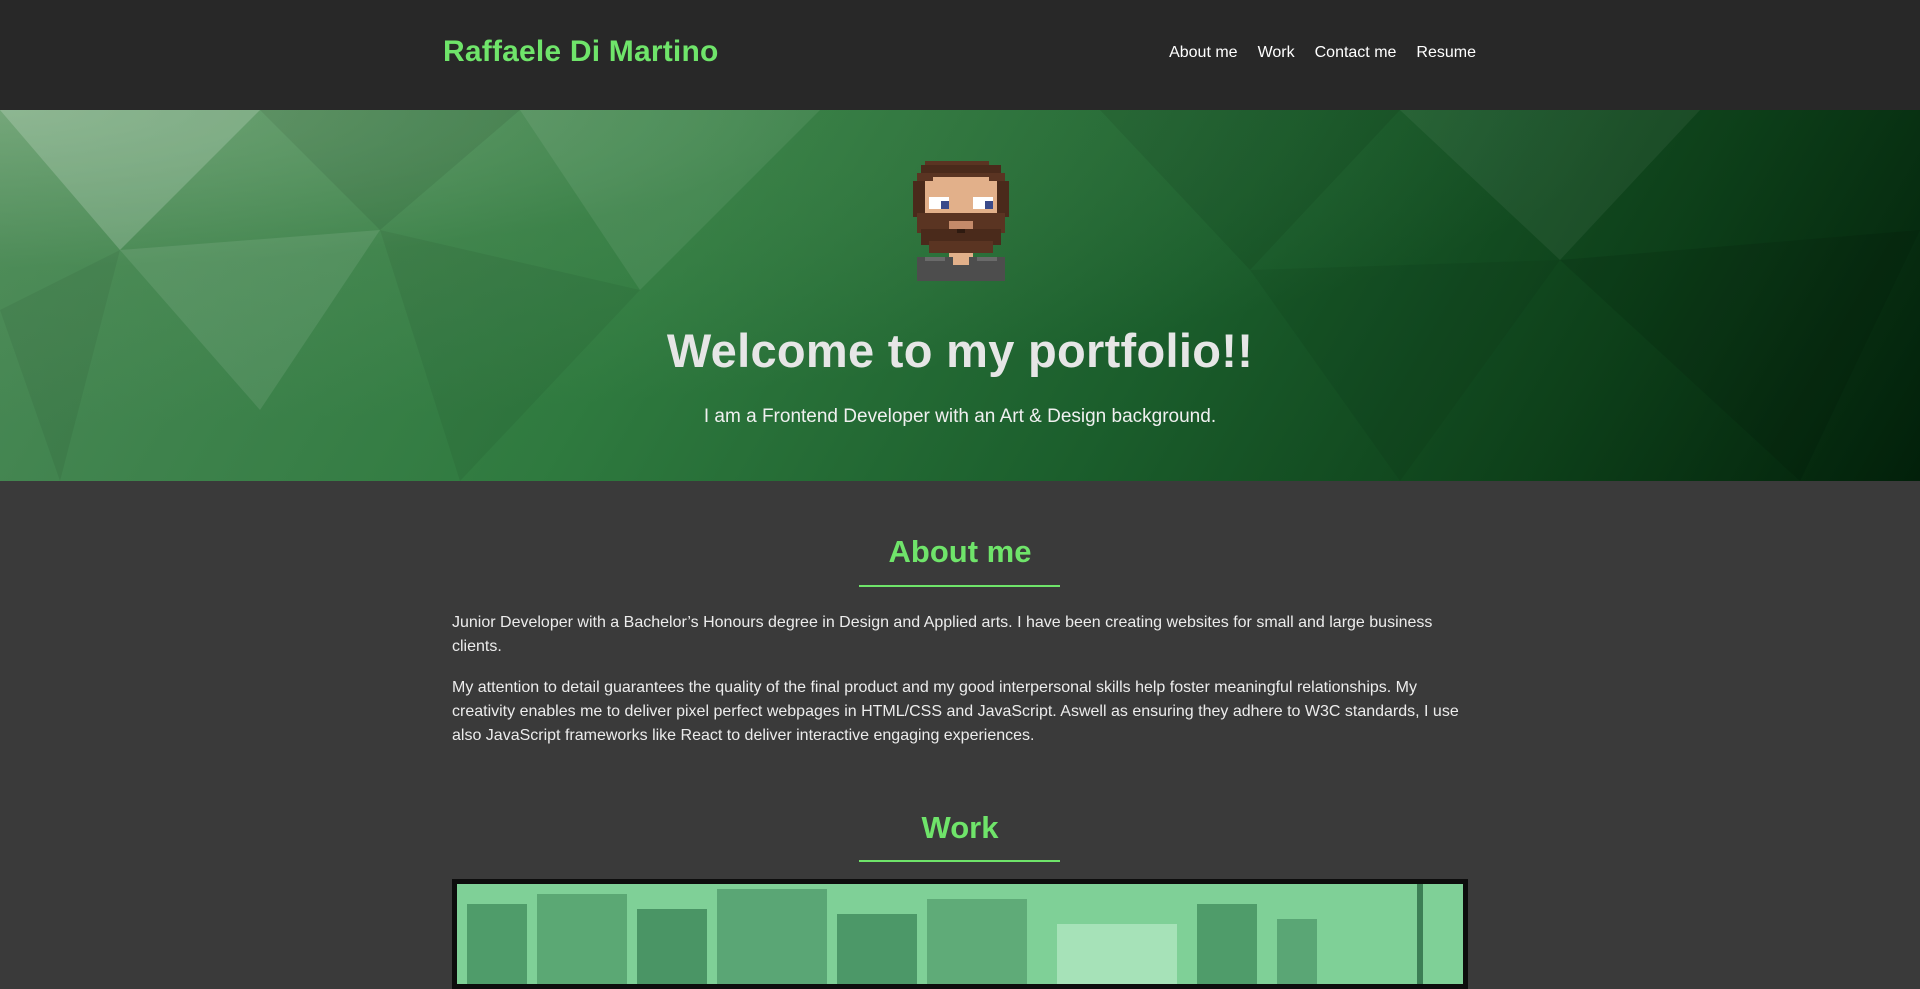  I want to click on about-section-title: About me, so click(960, 551).